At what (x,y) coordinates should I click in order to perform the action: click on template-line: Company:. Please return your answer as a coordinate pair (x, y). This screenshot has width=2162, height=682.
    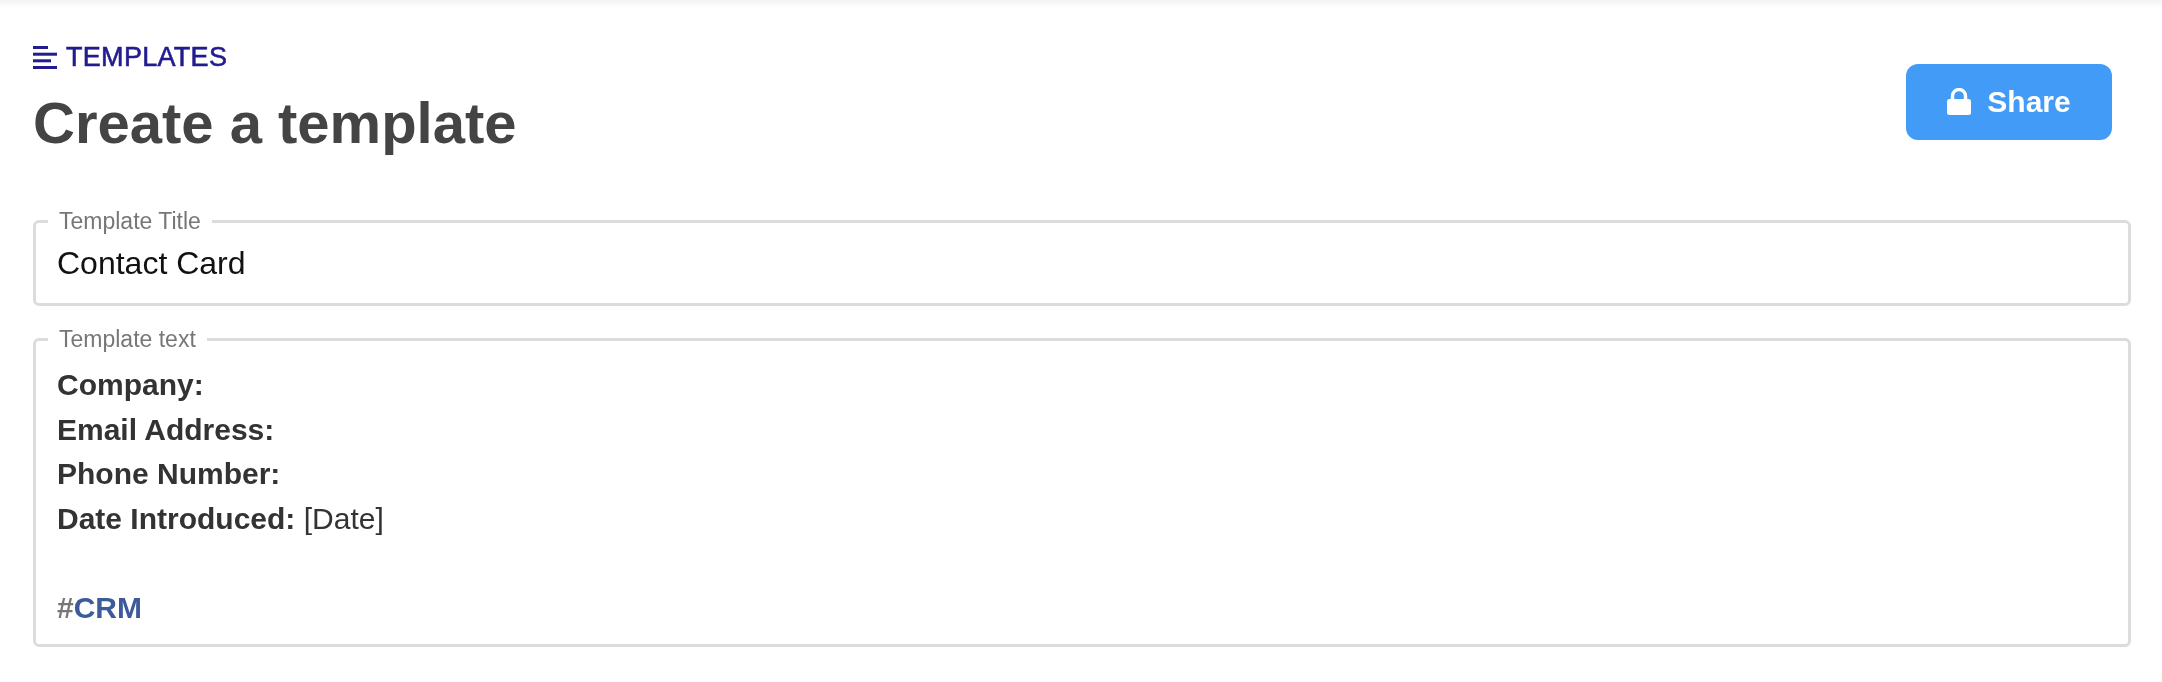
    Looking at the image, I should click on (131, 385).